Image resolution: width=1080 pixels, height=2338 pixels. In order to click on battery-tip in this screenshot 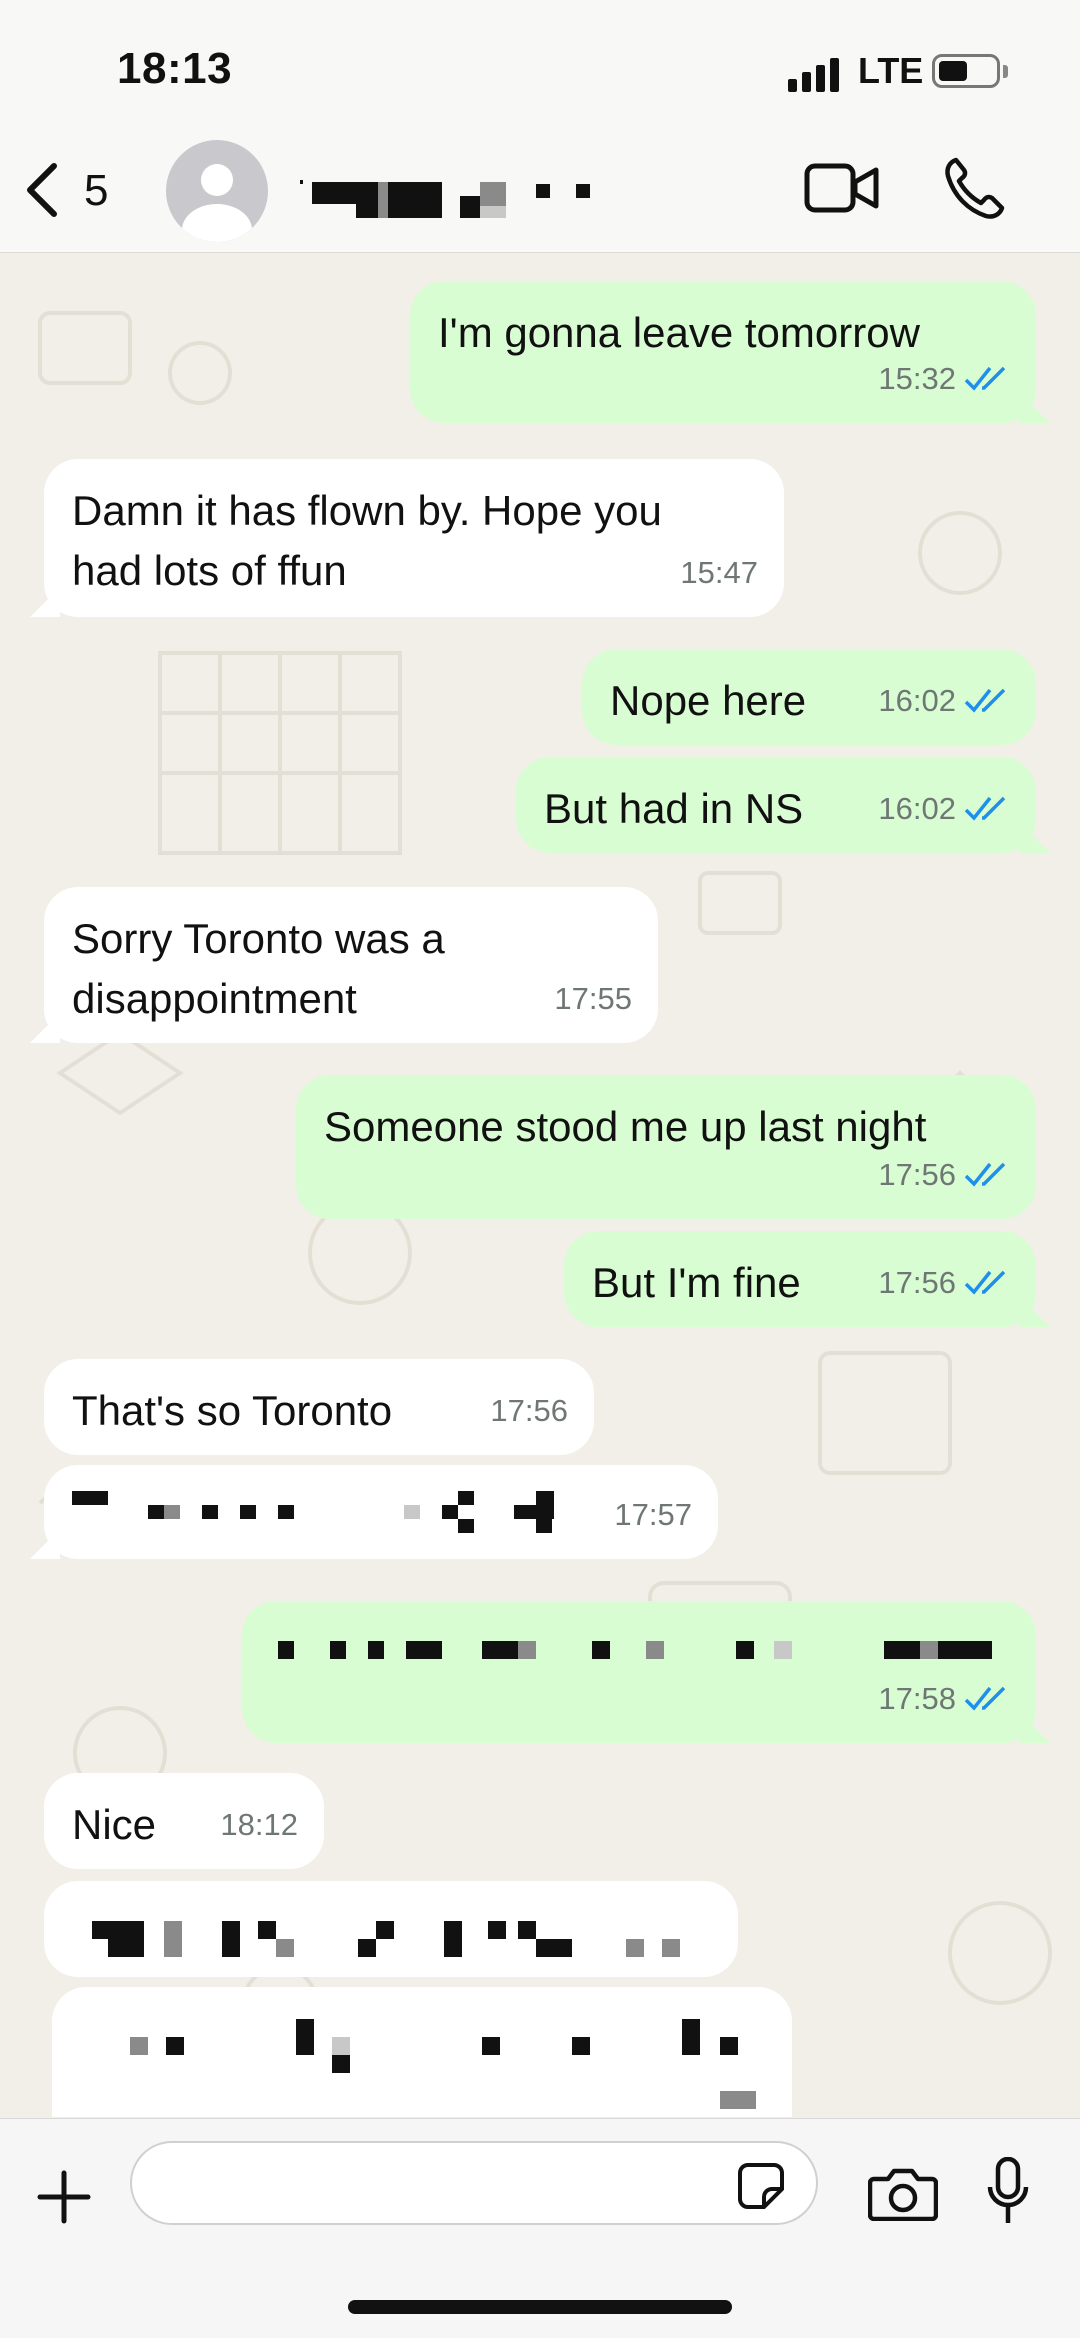, I will do `click(1005, 71)`.